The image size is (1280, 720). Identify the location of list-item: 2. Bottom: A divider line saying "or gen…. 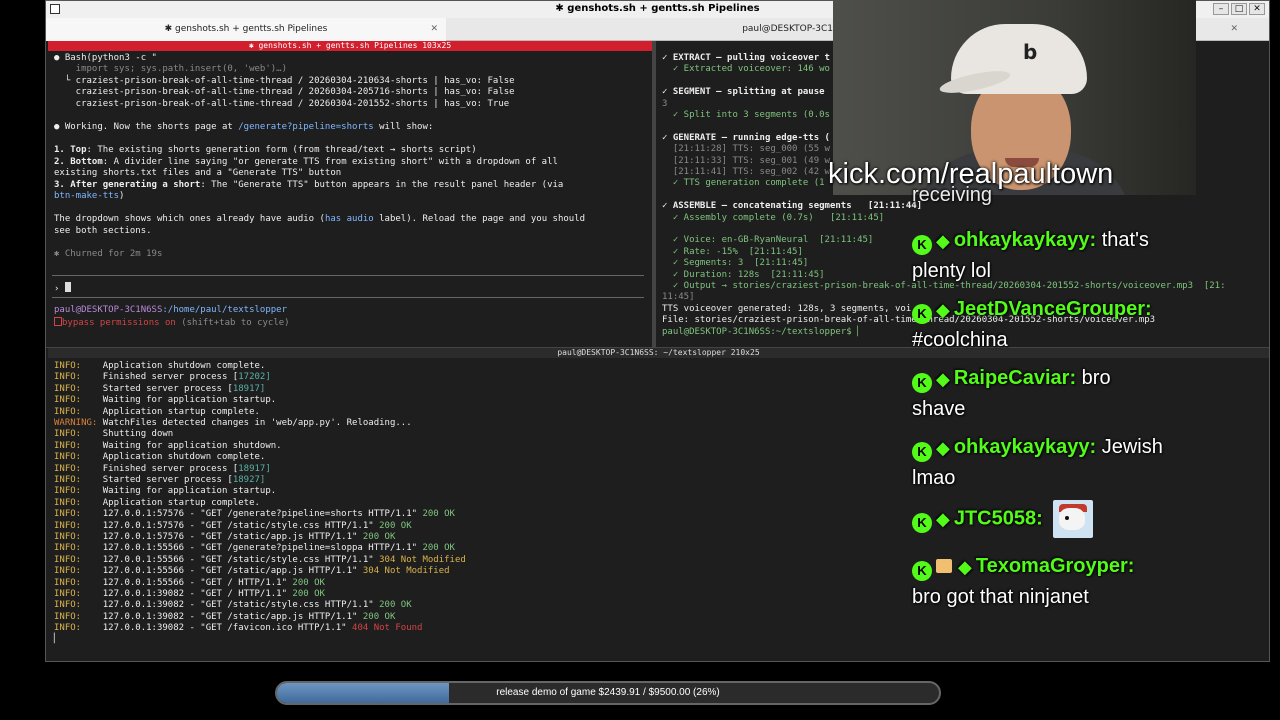
(306, 162).